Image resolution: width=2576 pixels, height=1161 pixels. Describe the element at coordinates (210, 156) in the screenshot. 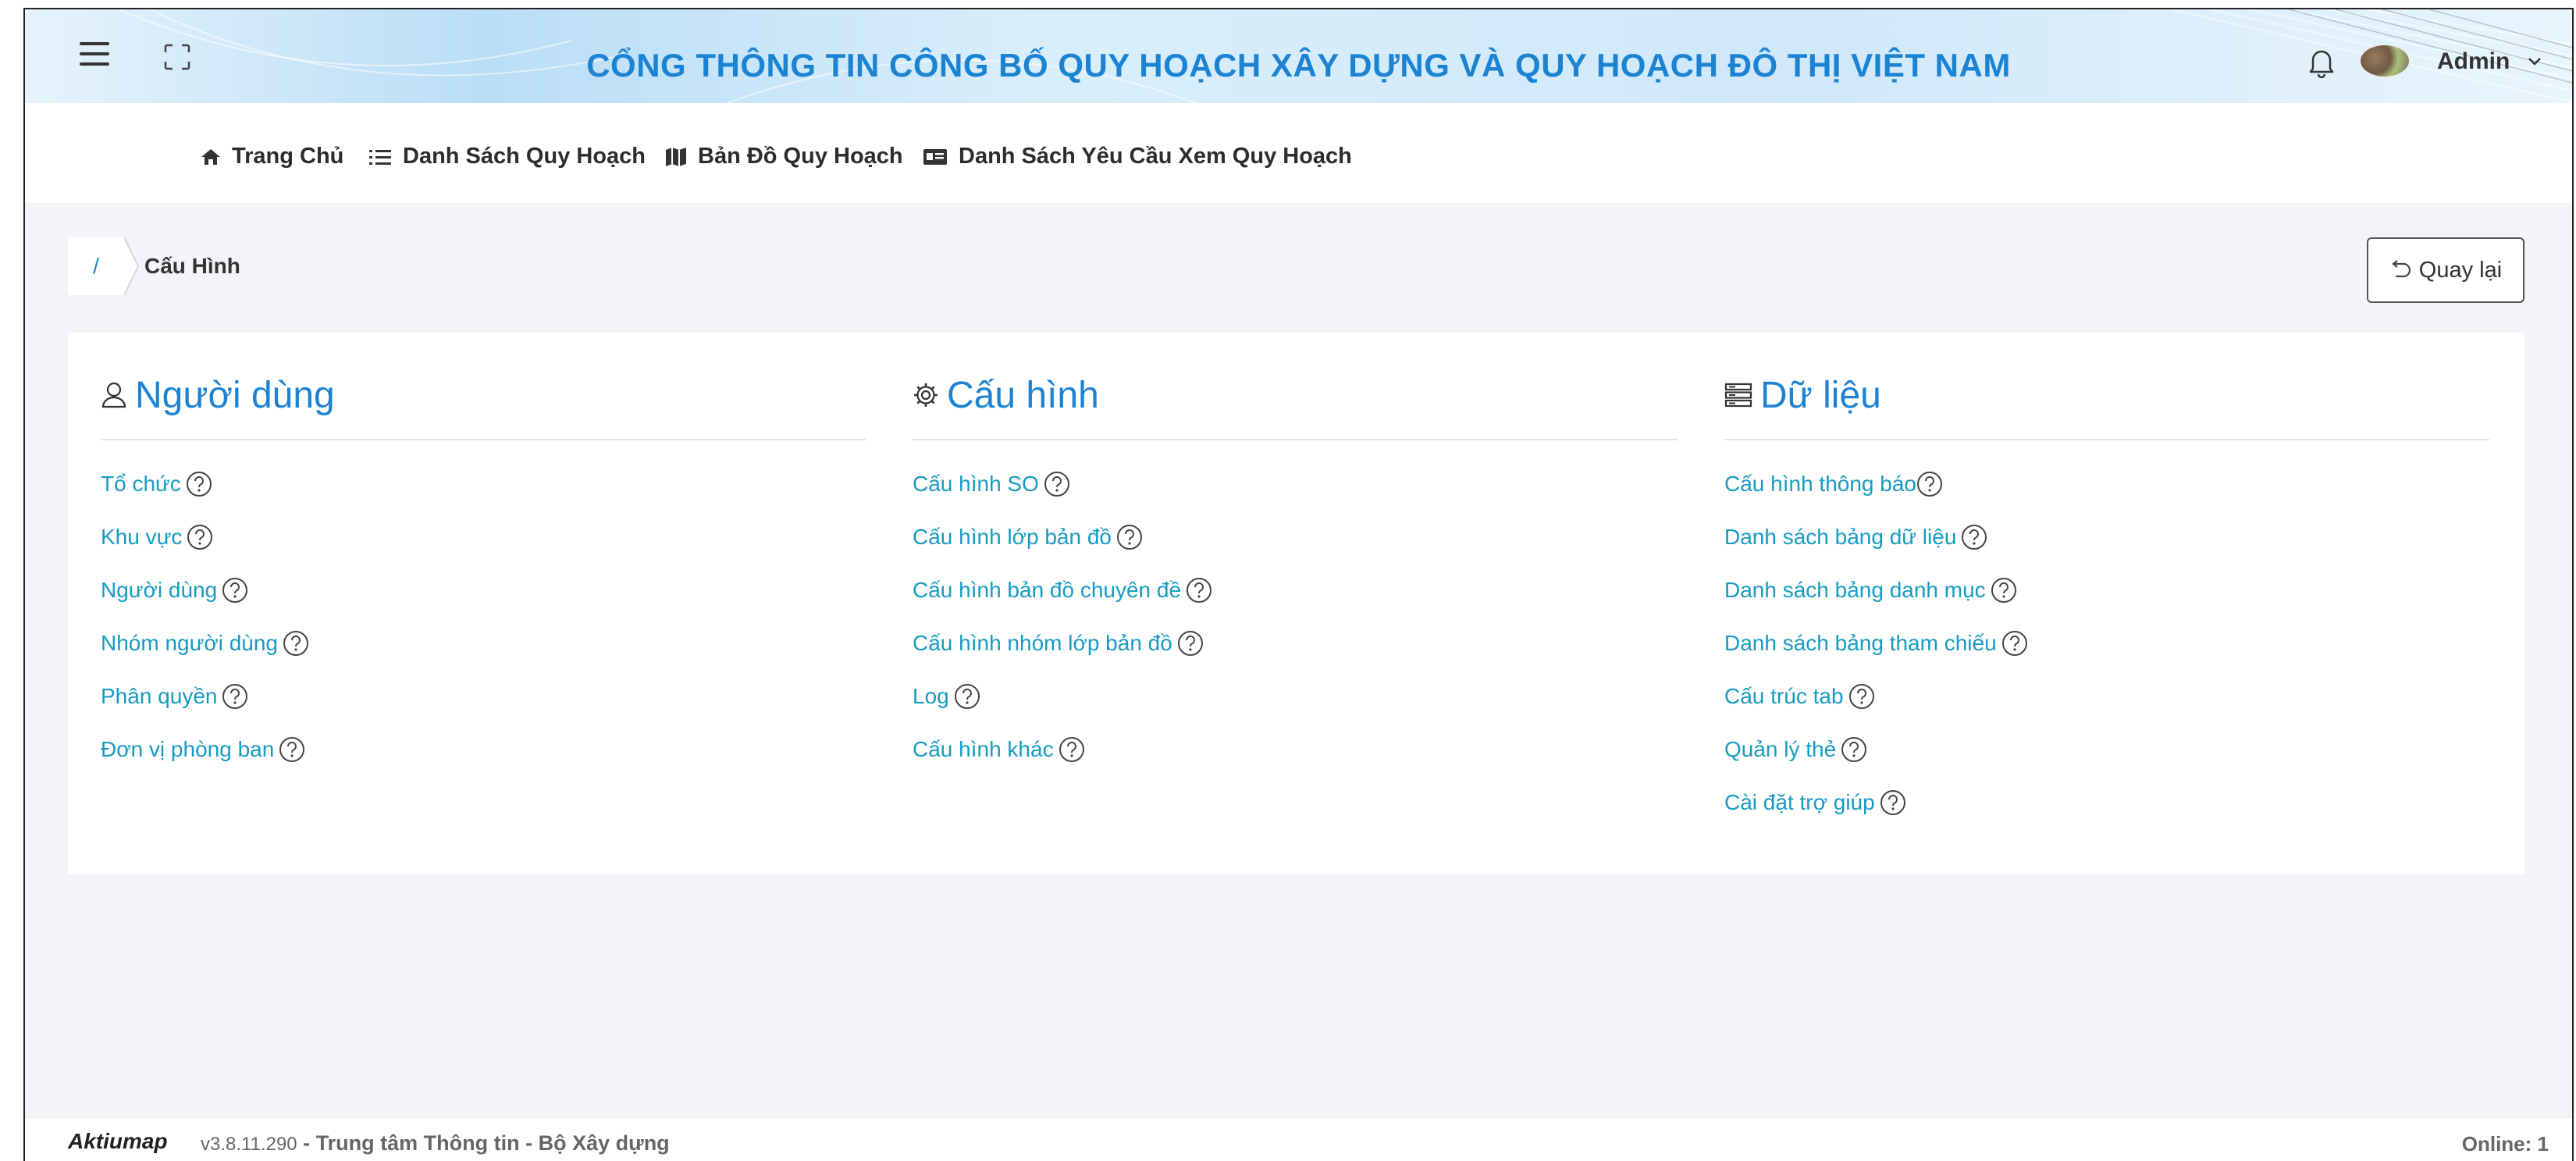

I see `home-icon` at that location.